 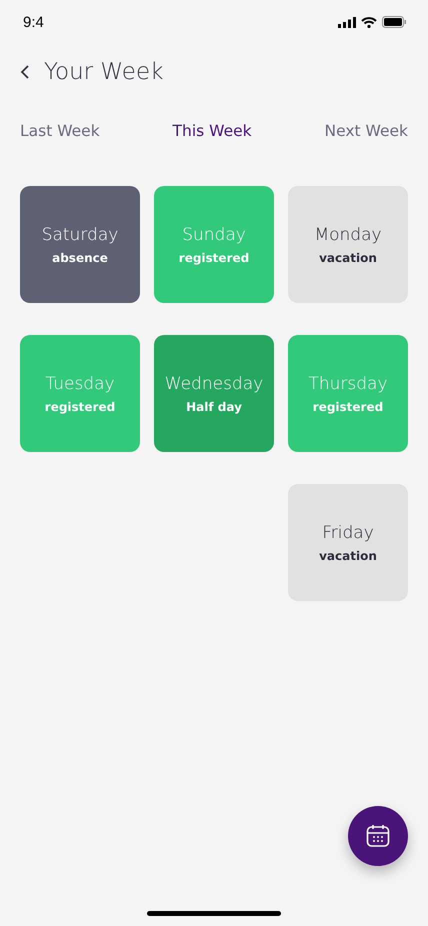 What do you see at coordinates (348, 244) in the screenshot?
I see `day-card: Monday vacation` at bounding box center [348, 244].